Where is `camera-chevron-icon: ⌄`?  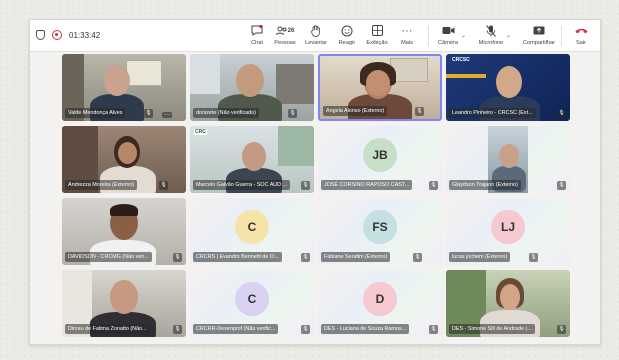
camera-chevron-icon: ⌄ is located at coordinates (463, 35).